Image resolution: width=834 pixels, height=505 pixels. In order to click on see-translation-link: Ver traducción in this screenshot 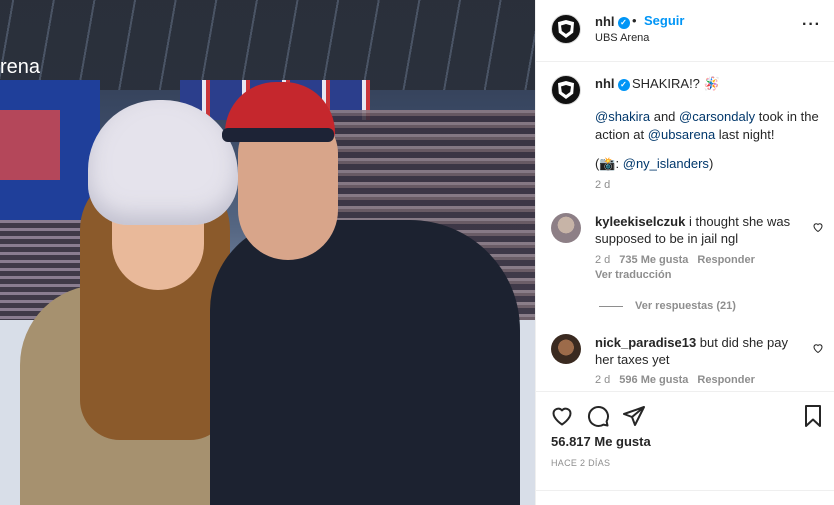, I will do `click(633, 275)`.